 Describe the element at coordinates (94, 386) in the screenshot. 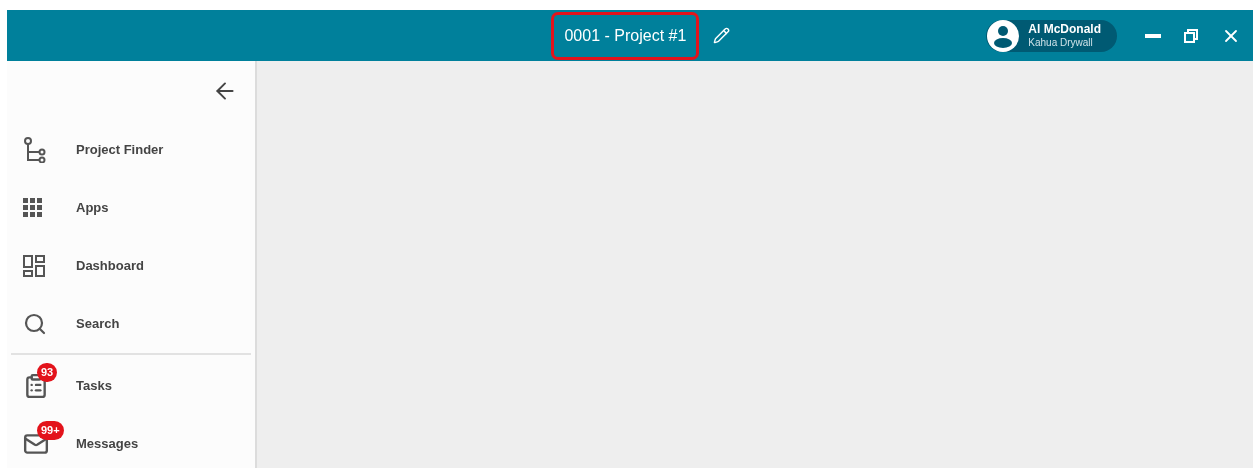

I see `sidebar-label: Tasks` at that location.